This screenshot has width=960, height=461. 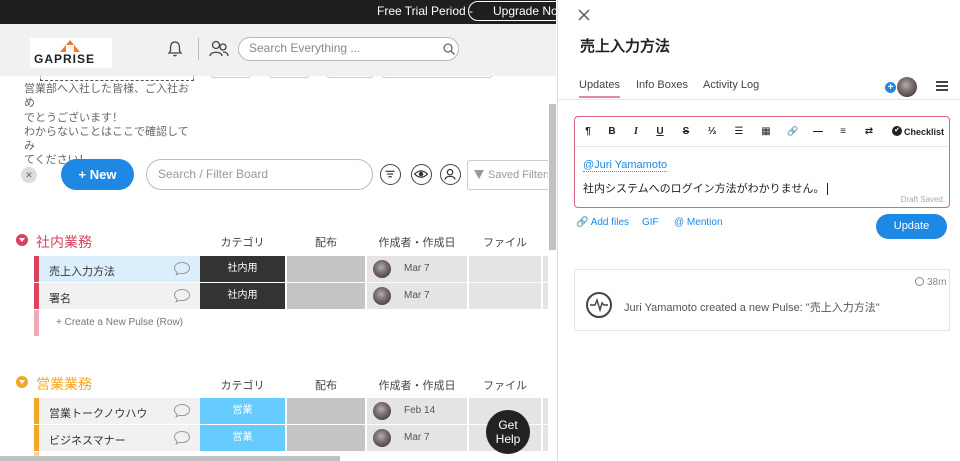 I want to click on column-stub, so click(x=437, y=77).